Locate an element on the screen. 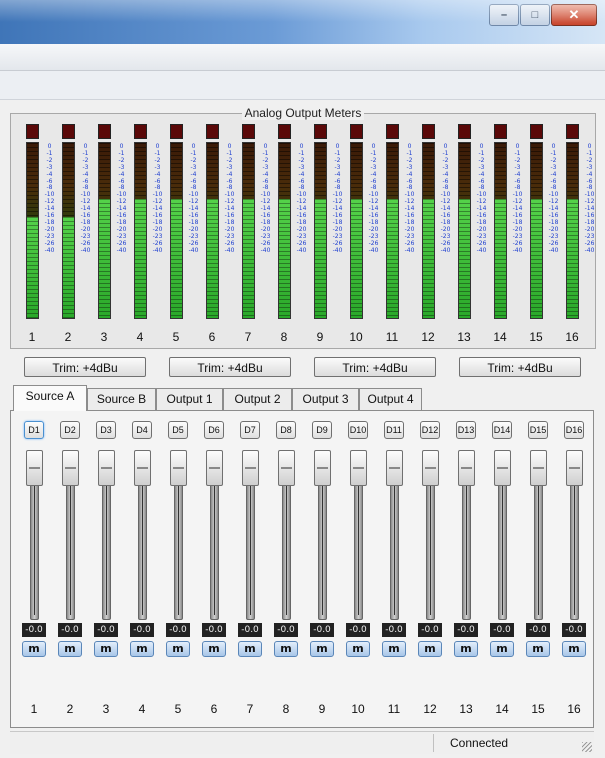  channel-select-button: D12 is located at coordinates (430, 430).